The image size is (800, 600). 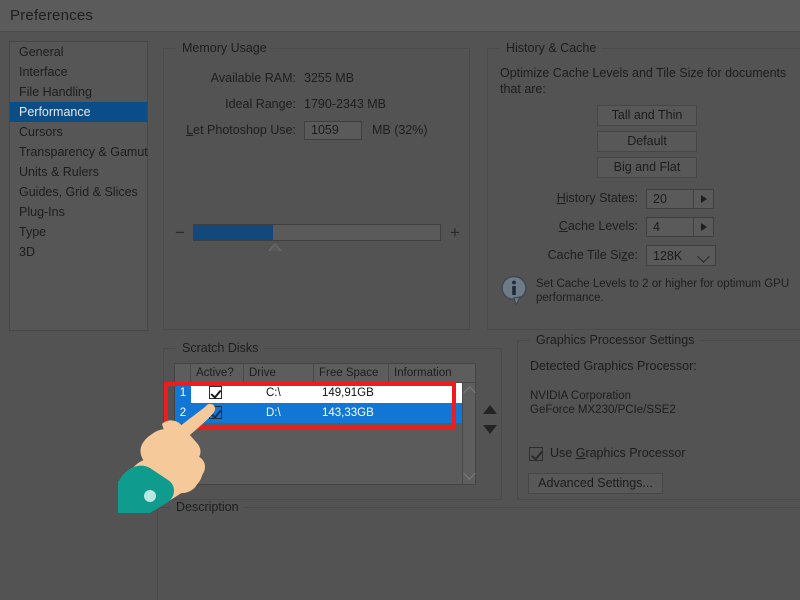 I want to click on page-title: Preferences, so click(x=52, y=15).